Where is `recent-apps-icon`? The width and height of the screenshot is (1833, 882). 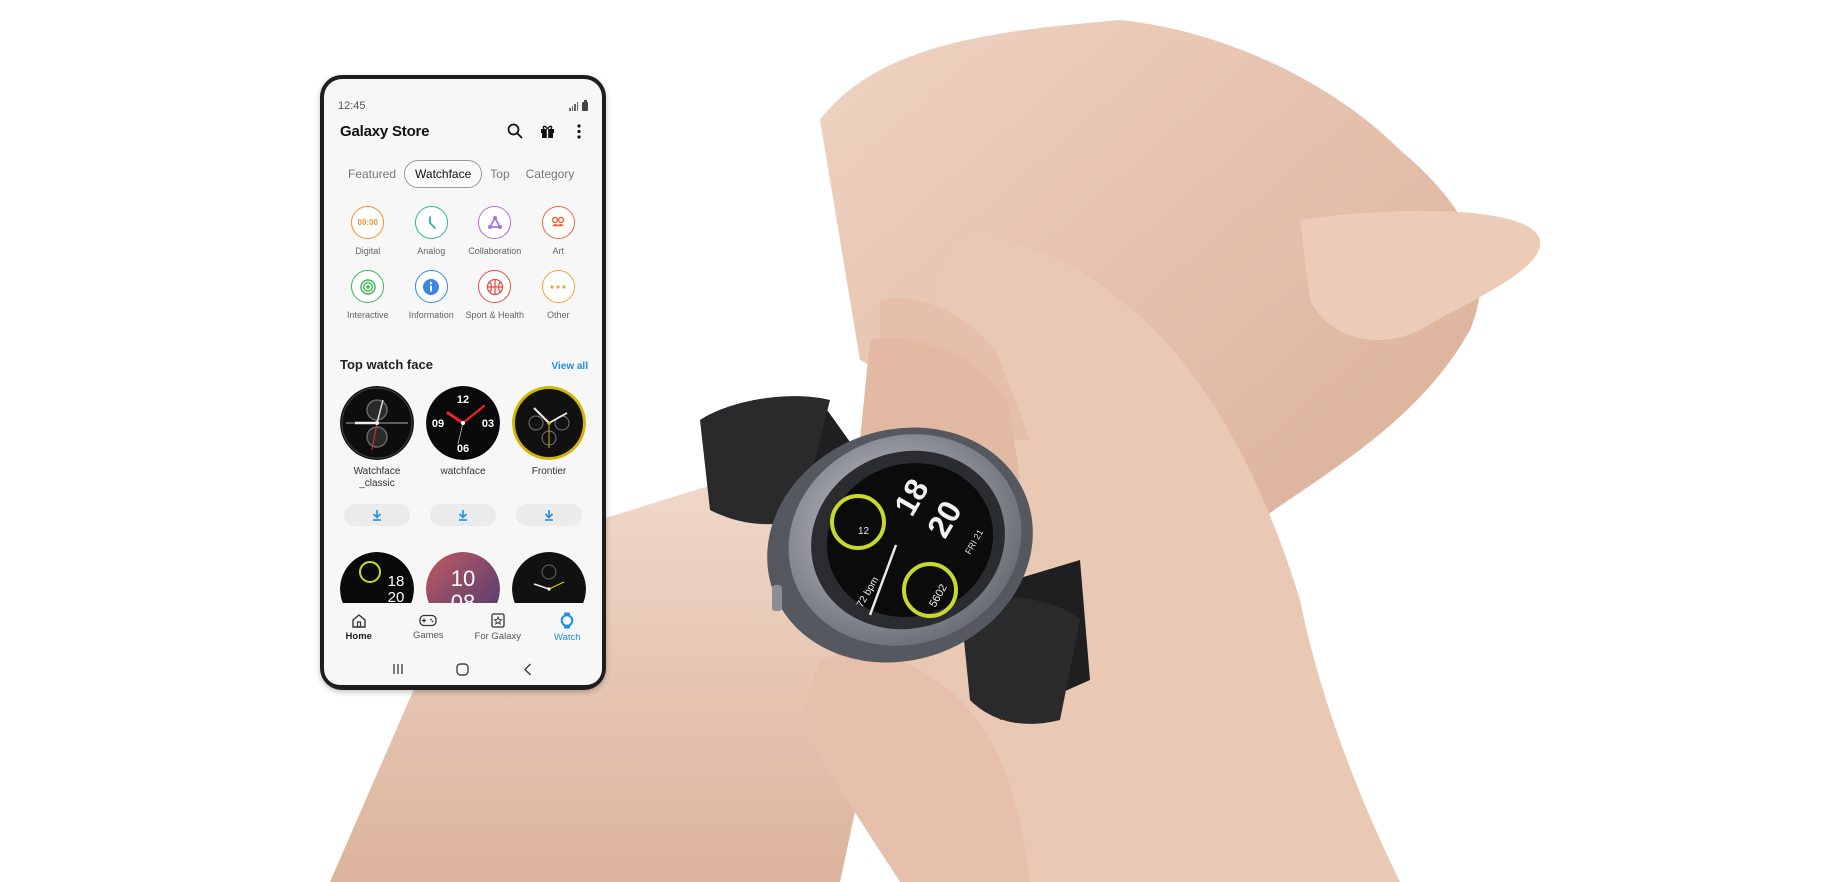 recent-apps-icon is located at coordinates (398, 669).